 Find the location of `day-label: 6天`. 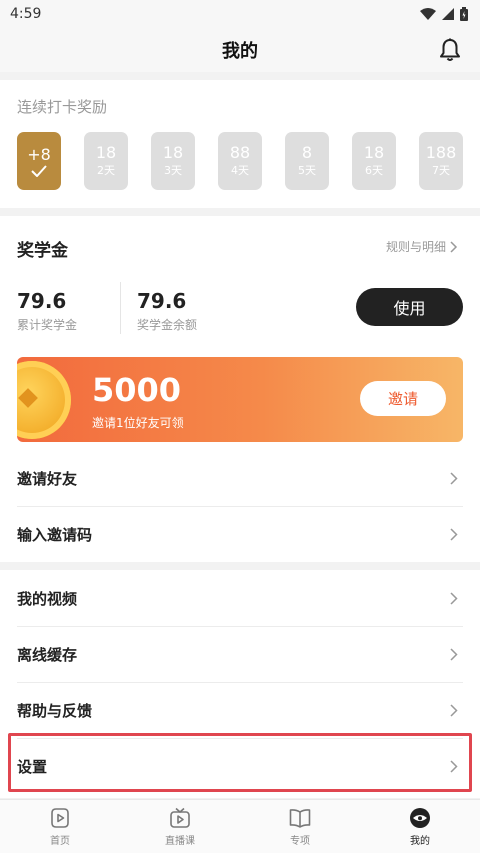

day-label: 6天 is located at coordinates (374, 170).